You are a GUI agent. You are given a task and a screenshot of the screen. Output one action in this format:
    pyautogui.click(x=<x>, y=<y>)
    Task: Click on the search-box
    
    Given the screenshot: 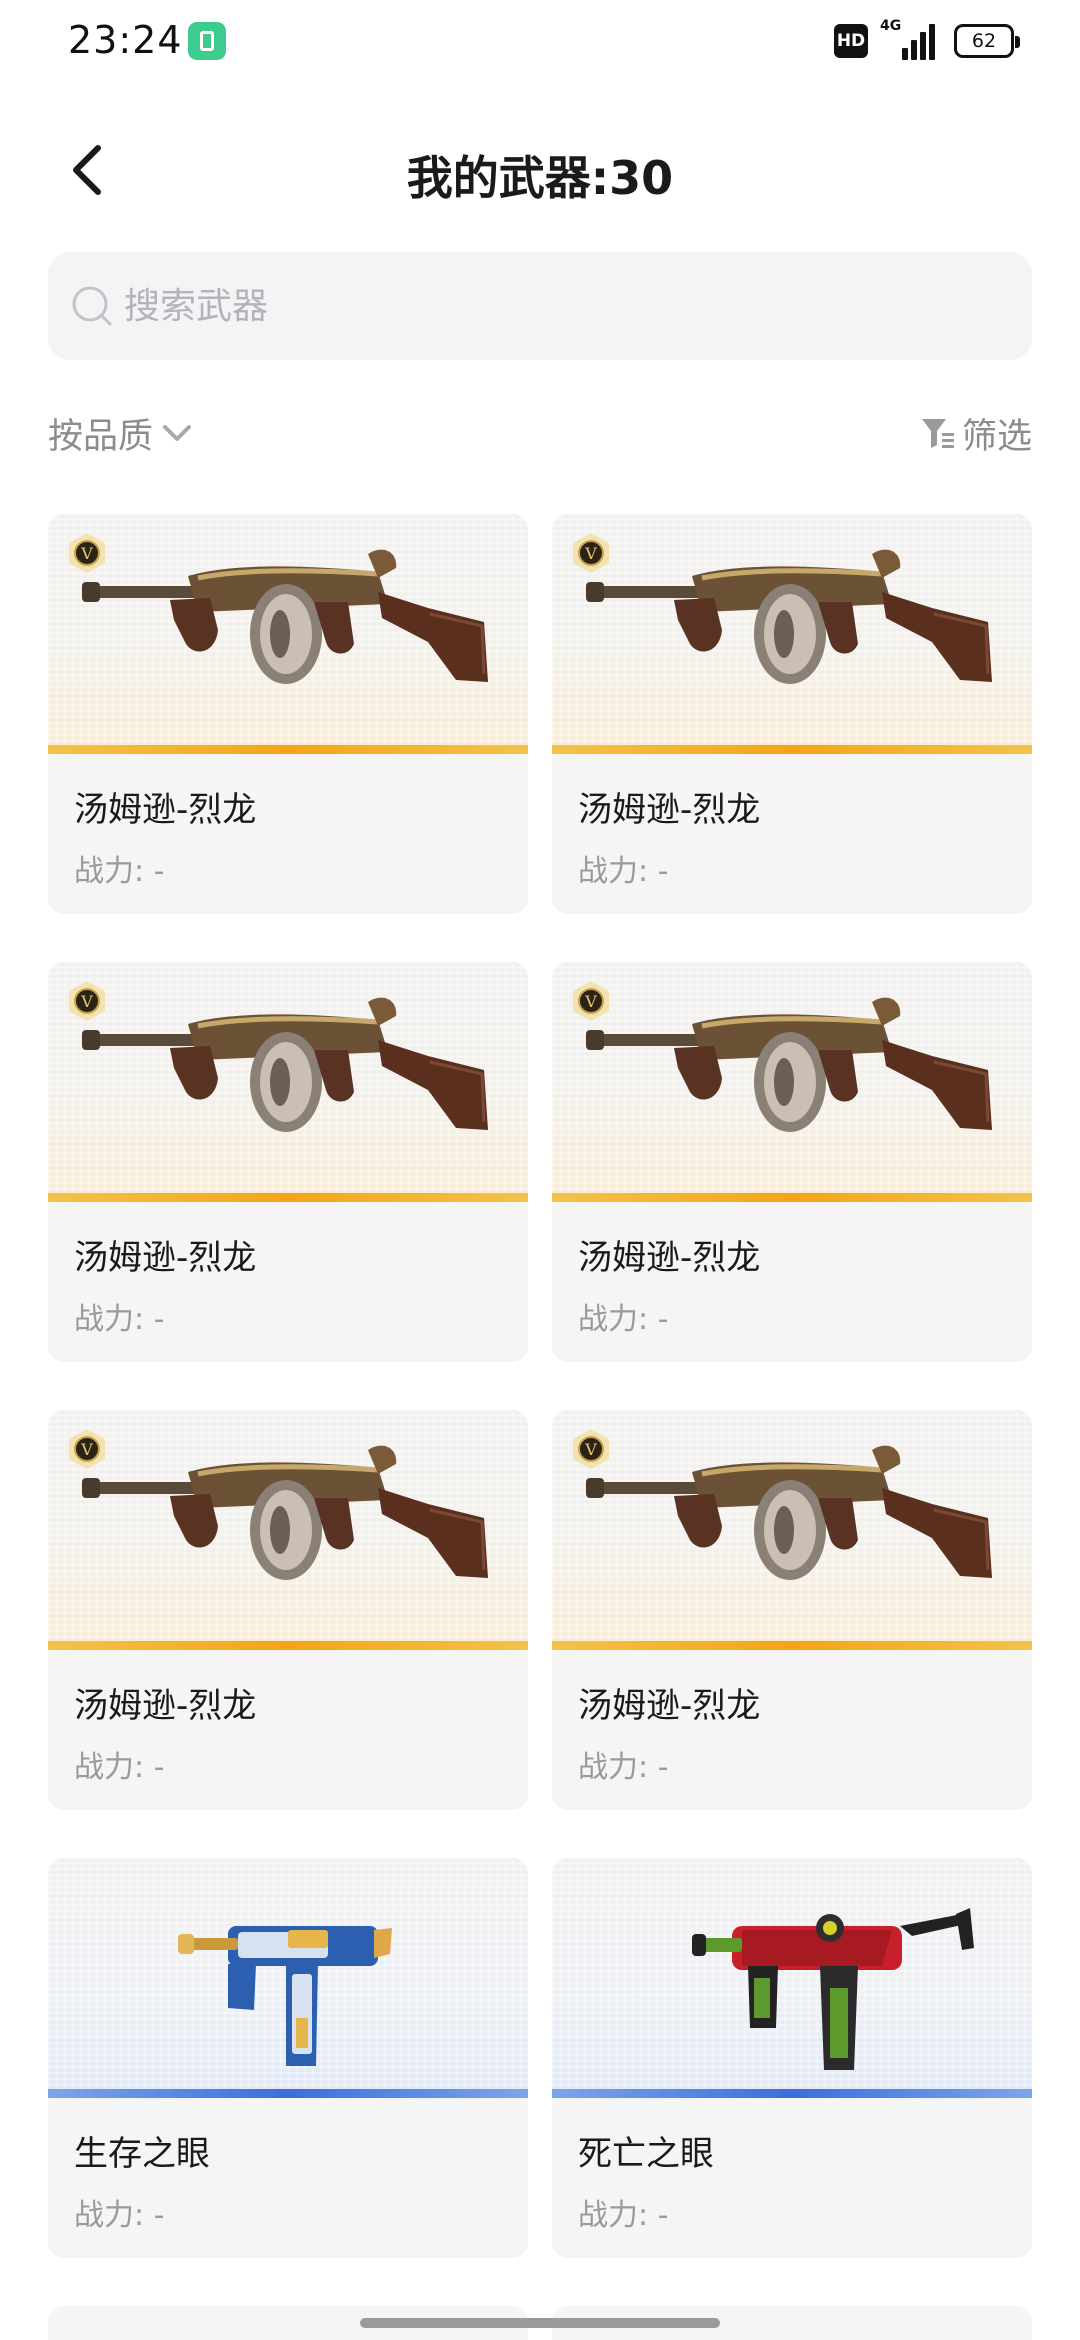 What is the action you would take?
    pyautogui.click(x=540, y=306)
    